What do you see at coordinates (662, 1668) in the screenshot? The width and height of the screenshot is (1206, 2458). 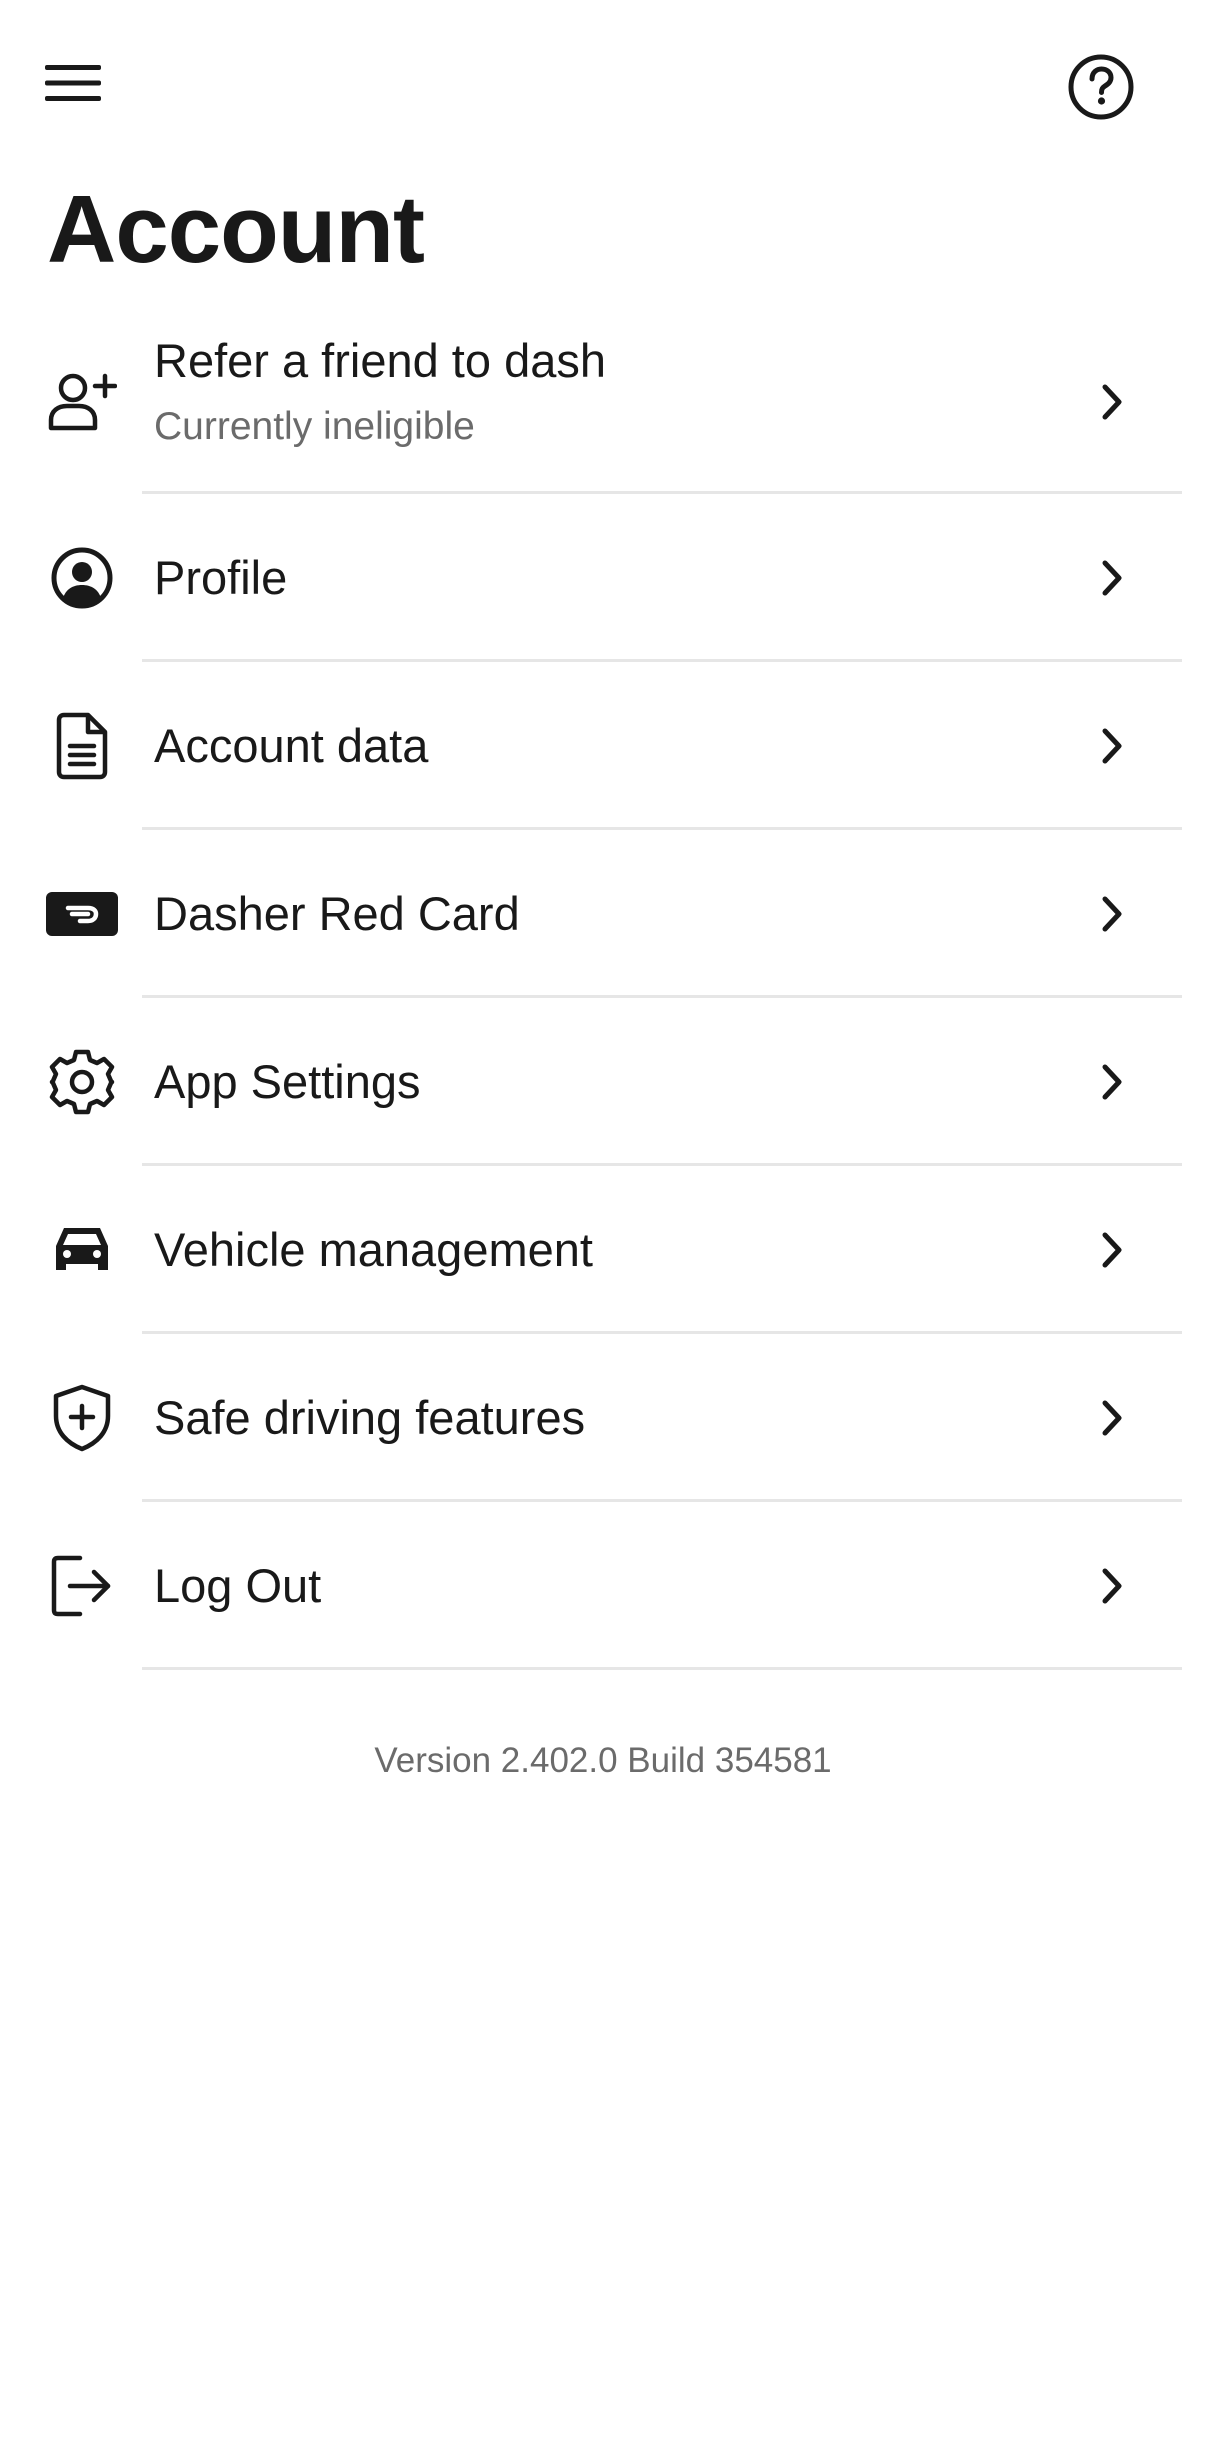 I see `divider` at bounding box center [662, 1668].